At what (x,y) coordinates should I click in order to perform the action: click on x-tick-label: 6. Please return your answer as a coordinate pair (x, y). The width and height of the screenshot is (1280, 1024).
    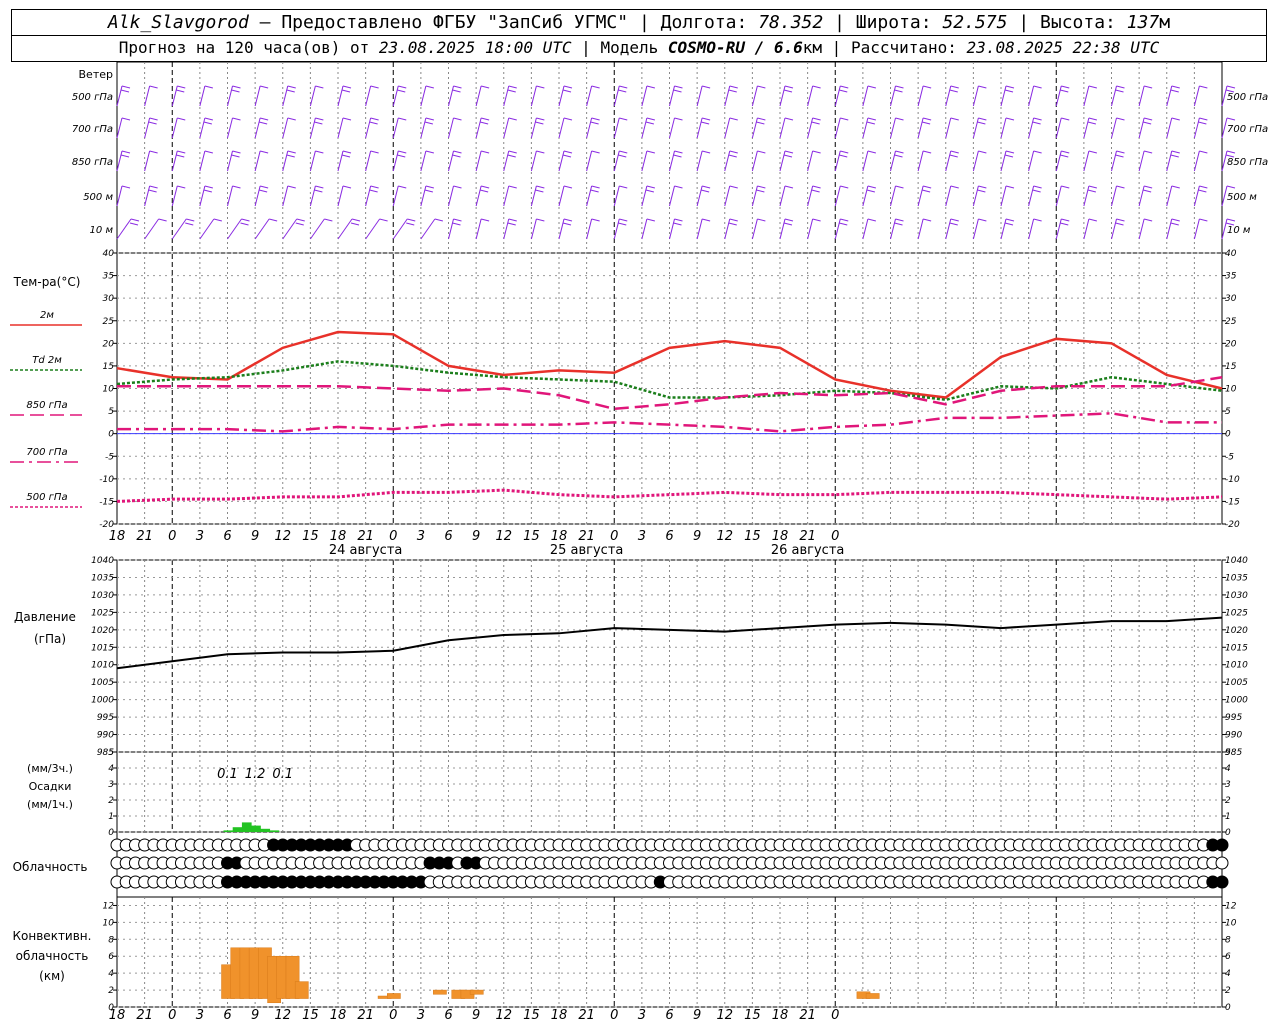
    Looking at the image, I should click on (669, 1015).